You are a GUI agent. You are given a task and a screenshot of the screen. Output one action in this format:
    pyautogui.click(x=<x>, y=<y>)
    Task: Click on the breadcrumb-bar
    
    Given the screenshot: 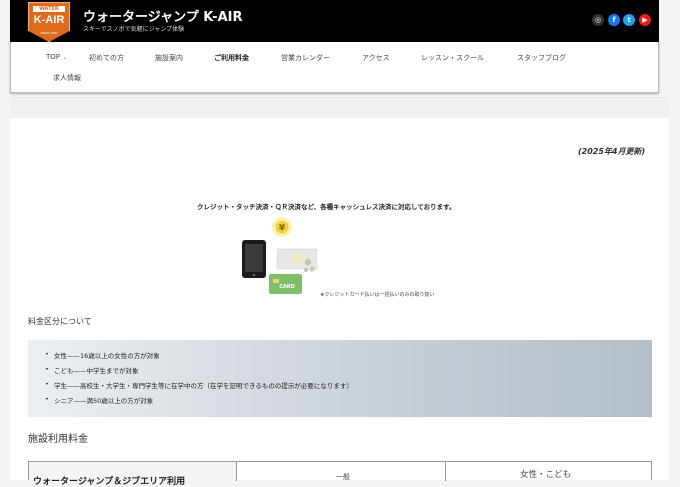 What is the action you would take?
    pyautogui.click(x=339, y=108)
    